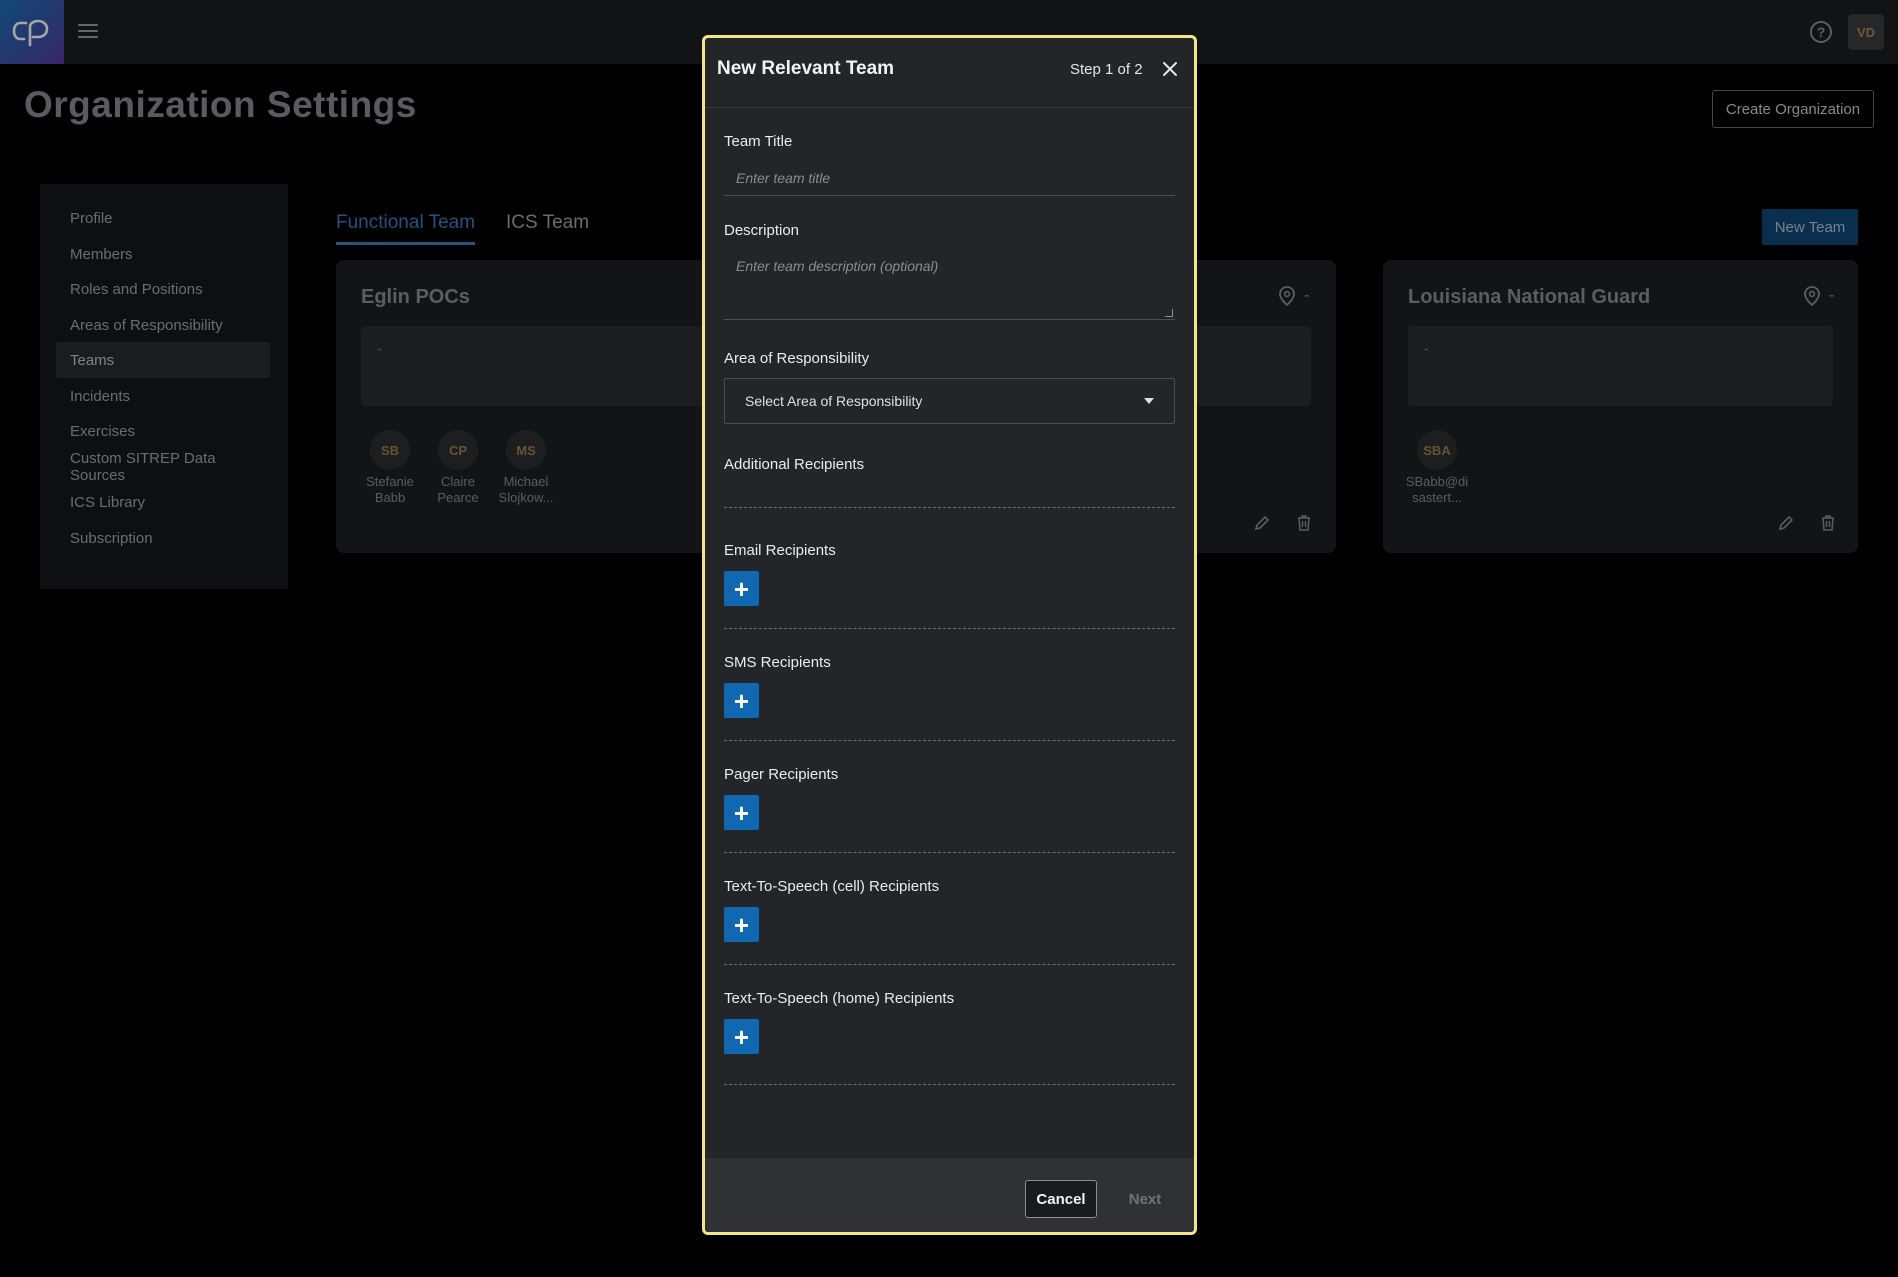  What do you see at coordinates (1145, 1199) in the screenshot?
I see `next-button: Next` at bounding box center [1145, 1199].